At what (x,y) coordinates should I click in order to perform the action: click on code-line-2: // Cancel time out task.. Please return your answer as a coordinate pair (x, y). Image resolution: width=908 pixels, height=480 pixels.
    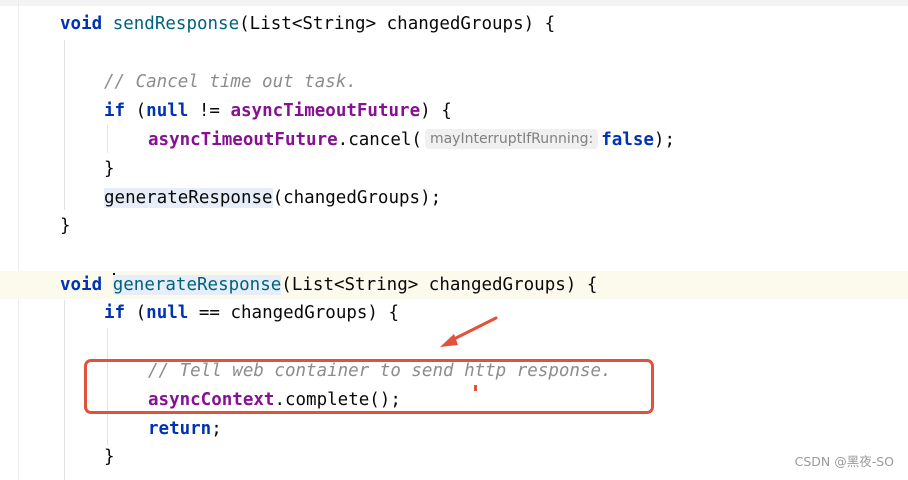
    Looking at the image, I should click on (230, 82).